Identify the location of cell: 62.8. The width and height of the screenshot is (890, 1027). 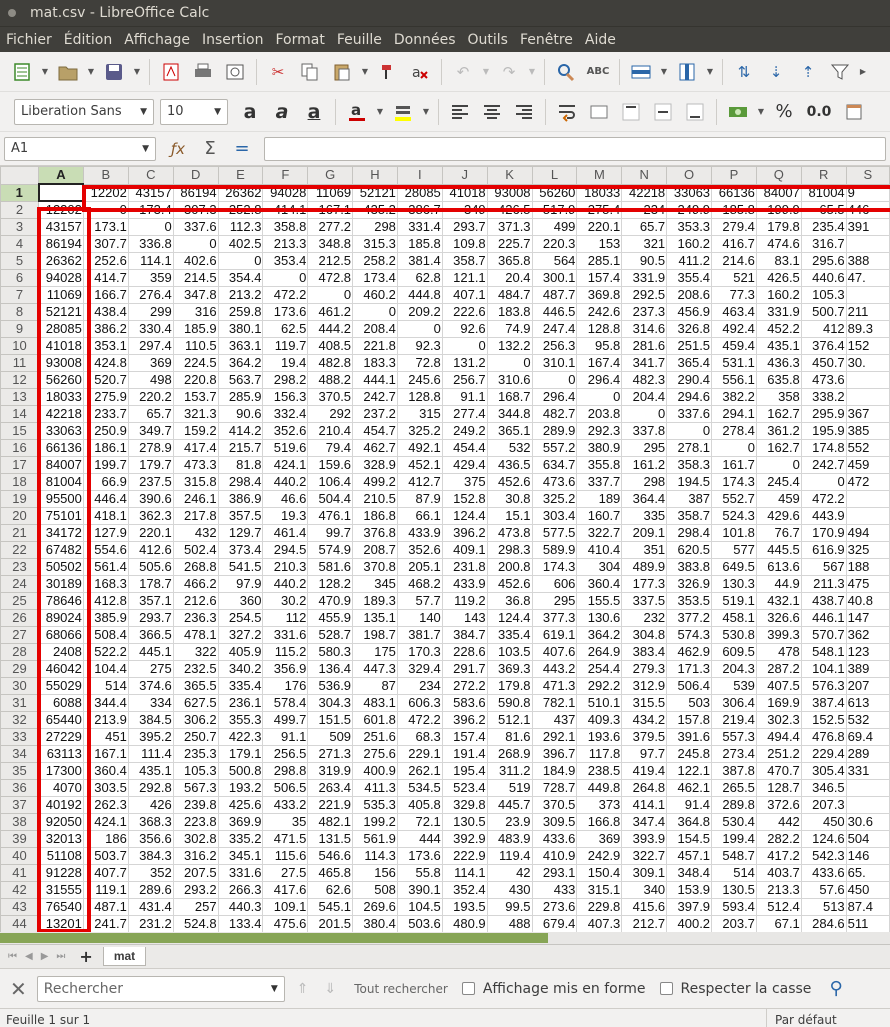
(419, 278).